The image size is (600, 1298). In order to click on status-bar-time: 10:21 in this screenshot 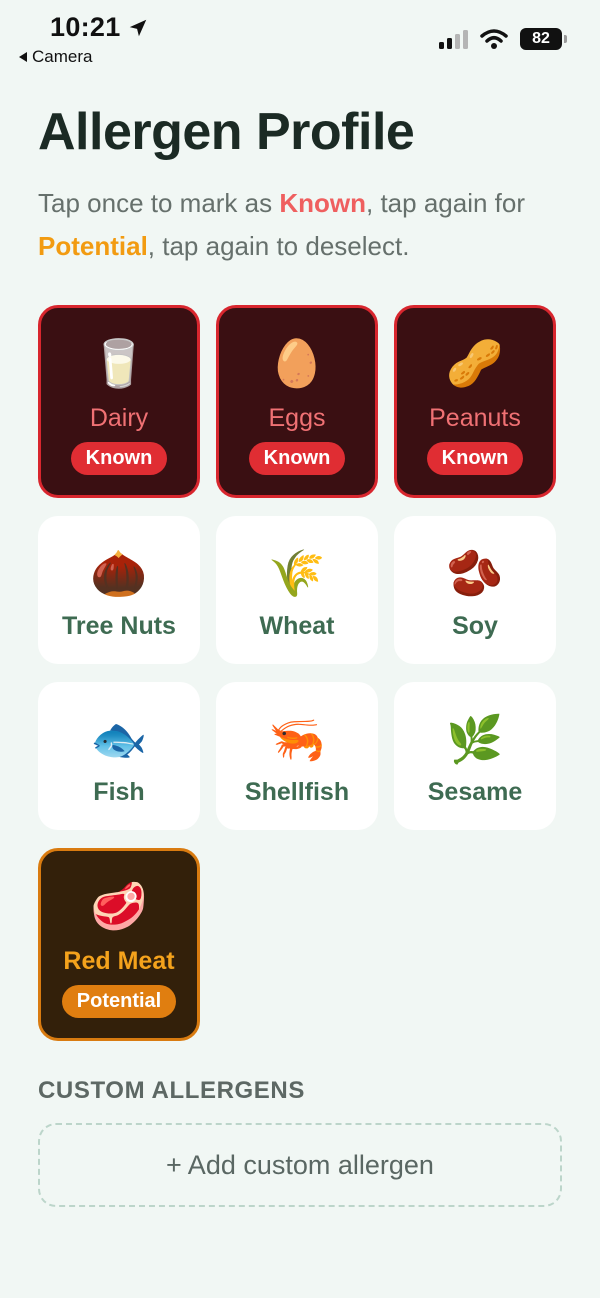, I will do `click(99, 27)`.